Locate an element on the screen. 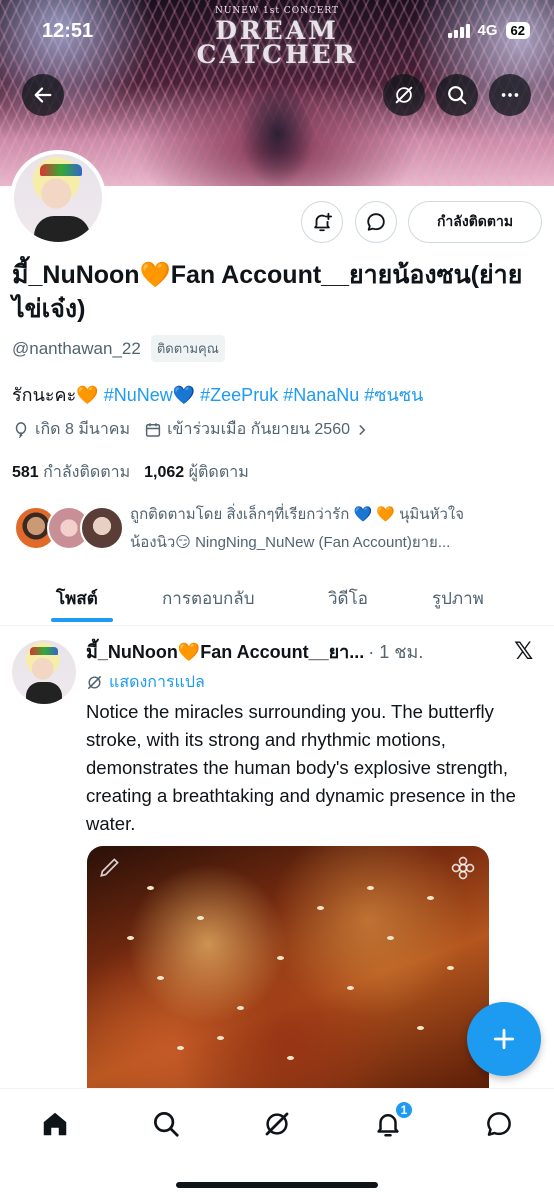 This screenshot has height=1200, width=554. post-image is located at coordinates (288, 968).